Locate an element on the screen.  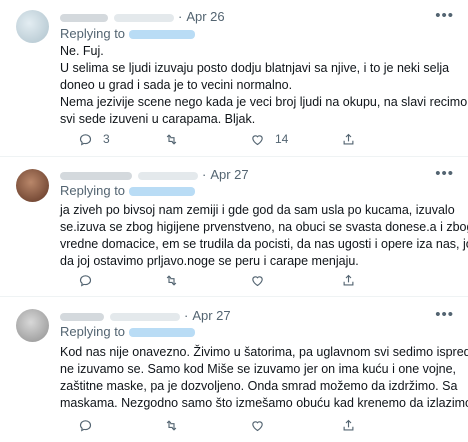
like-button: 14 is located at coordinates (269, 139).